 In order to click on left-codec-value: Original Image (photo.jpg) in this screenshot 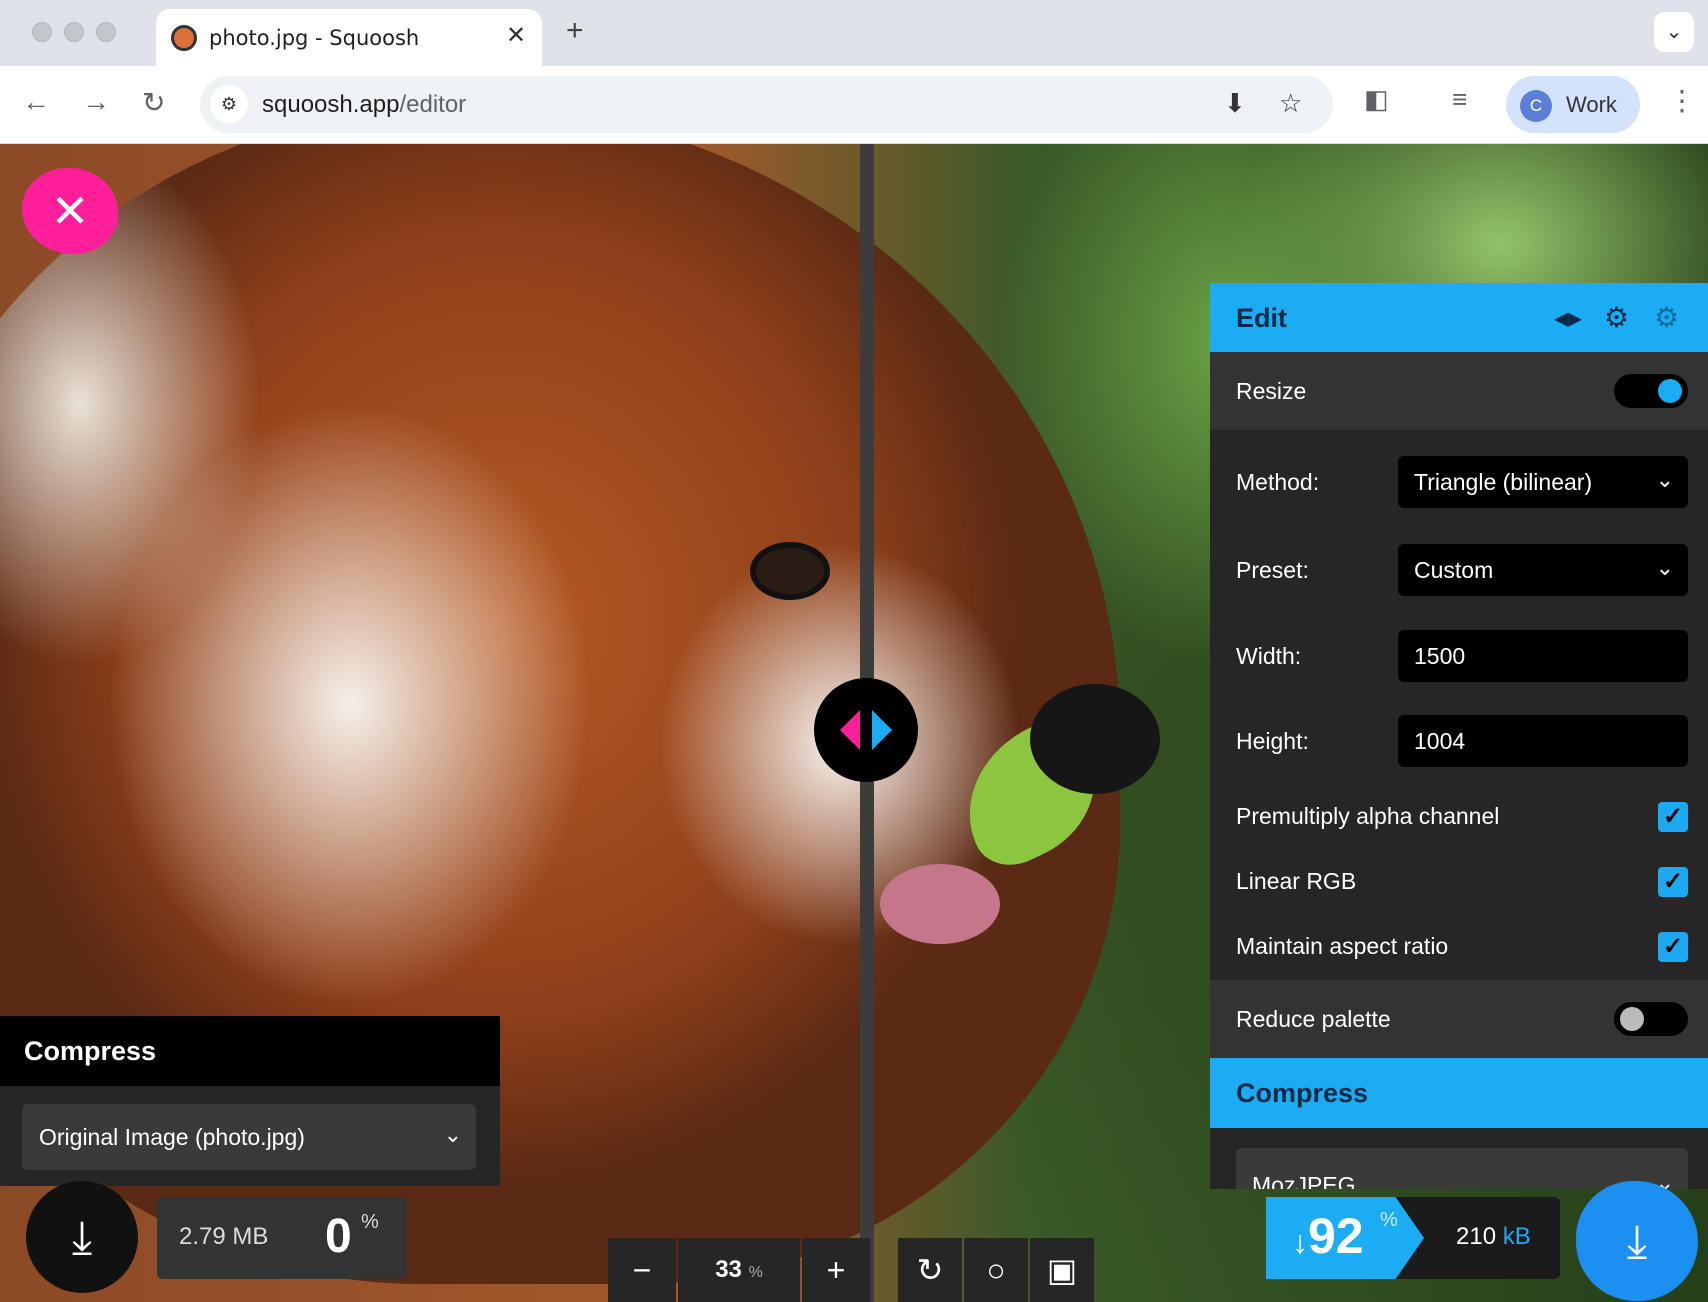, I will do `click(172, 1137)`.